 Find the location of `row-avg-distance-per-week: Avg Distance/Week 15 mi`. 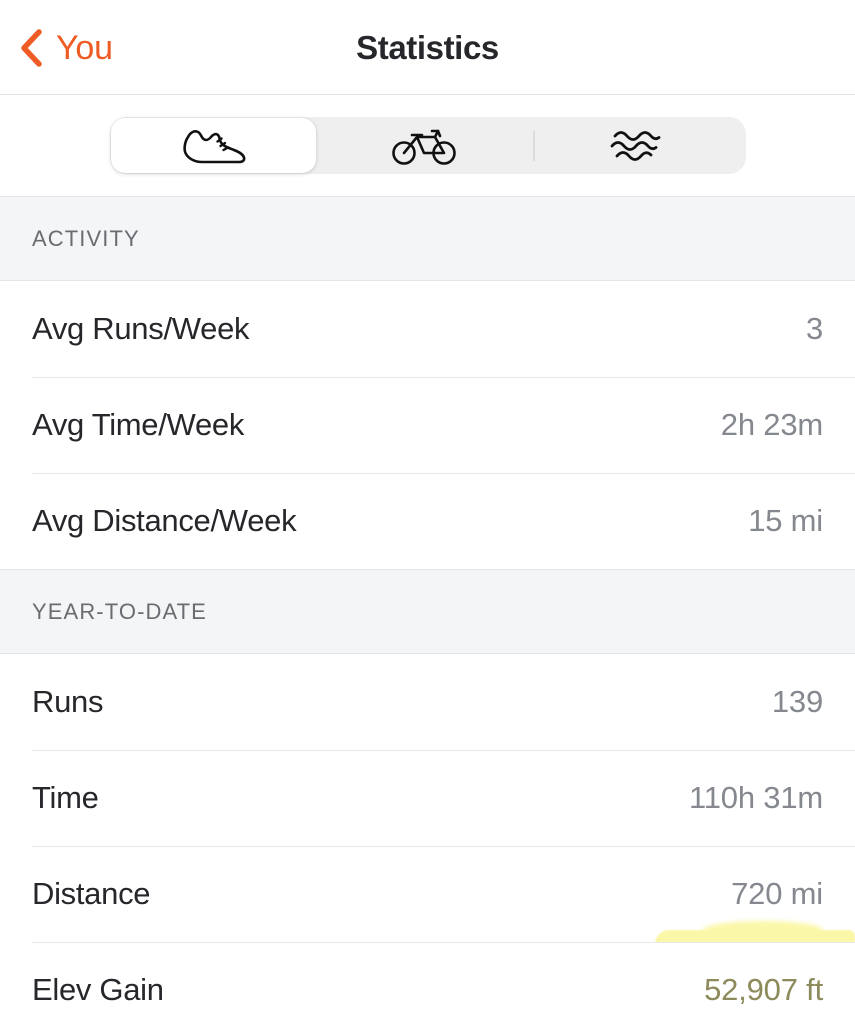

row-avg-distance-per-week: Avg Distance/Week 15 mi is located at coordinates (427, 521).